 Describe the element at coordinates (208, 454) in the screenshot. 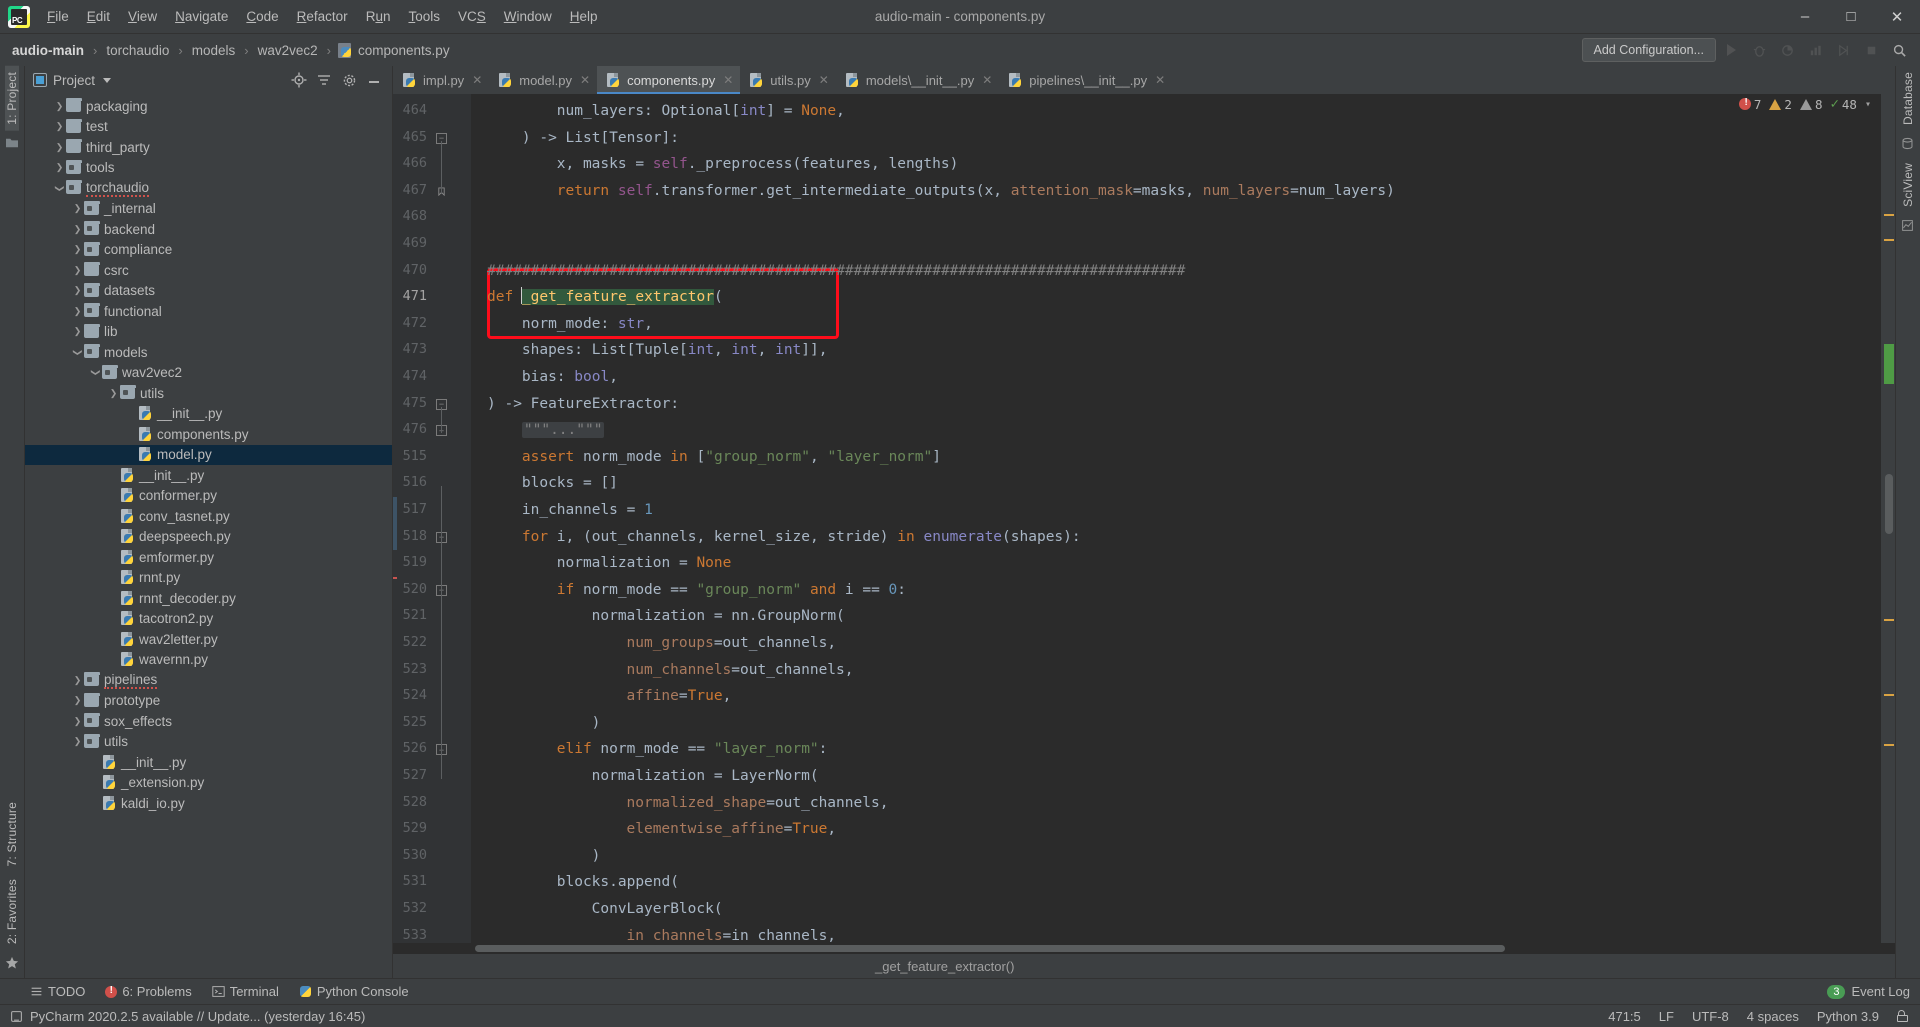

I see `tree-item-model-py: ❯model.py` at that location.